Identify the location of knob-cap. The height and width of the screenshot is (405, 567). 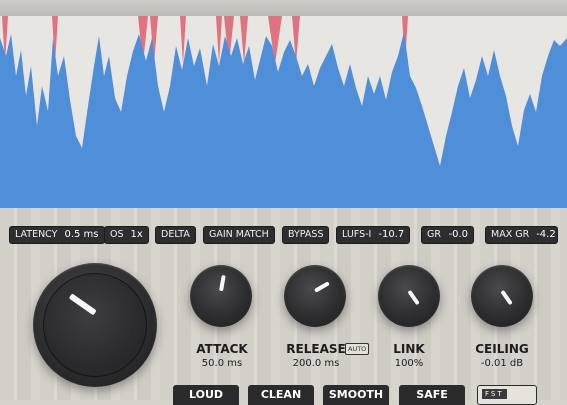
(95, 325).